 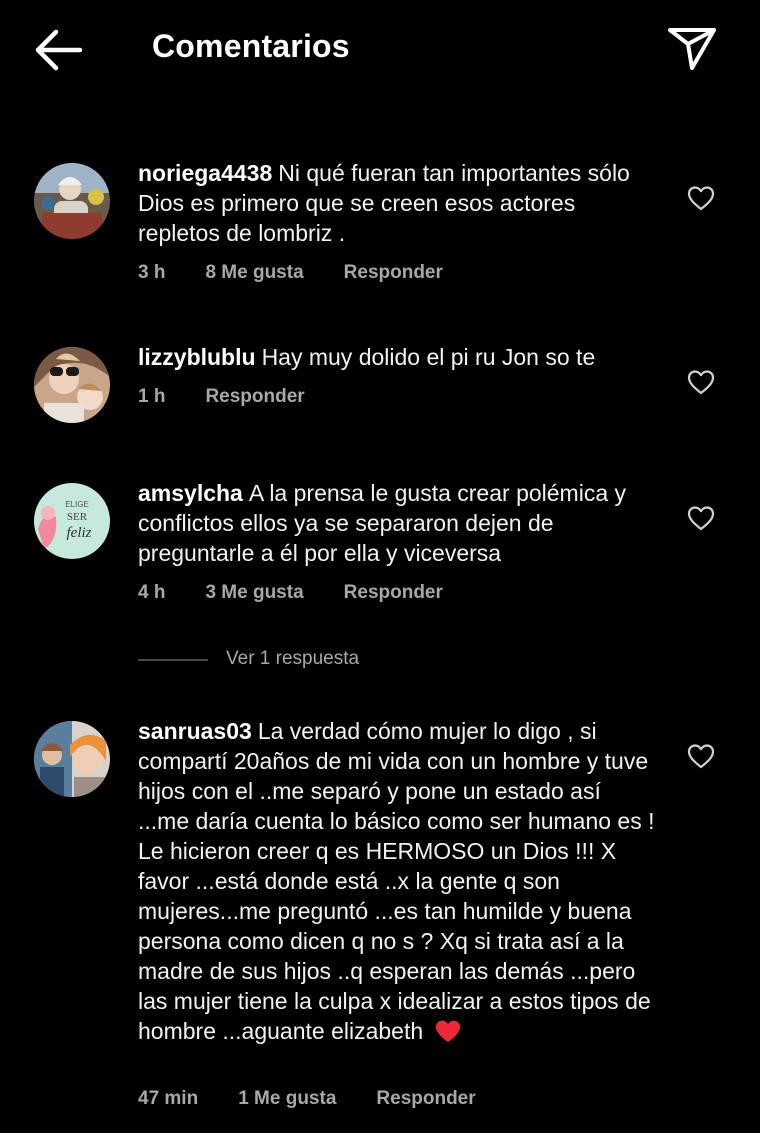 I want to click on arrow-left-icon, so click(x=59, y=50).